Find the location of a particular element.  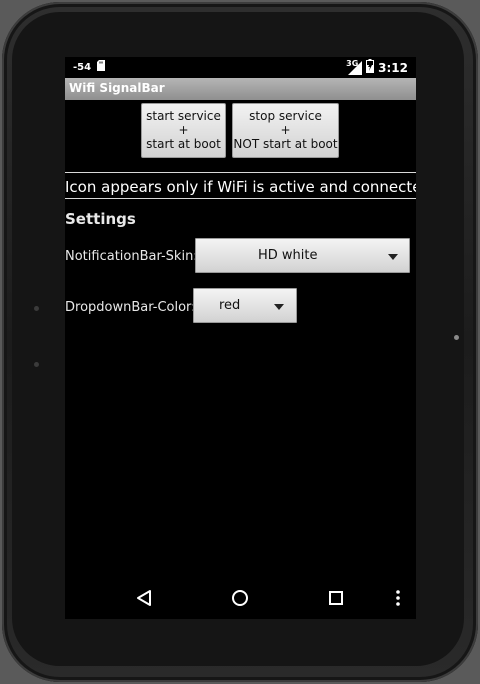

overflow-menu-icon is located at coordinates (398, 598).